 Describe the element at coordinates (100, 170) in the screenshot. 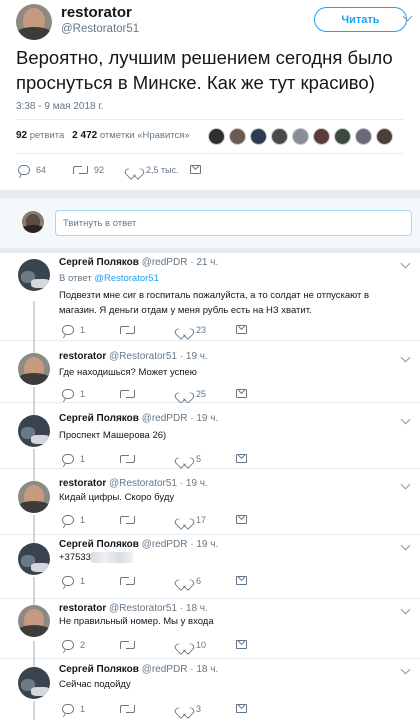

I see `retweet-action: 92` at that location.